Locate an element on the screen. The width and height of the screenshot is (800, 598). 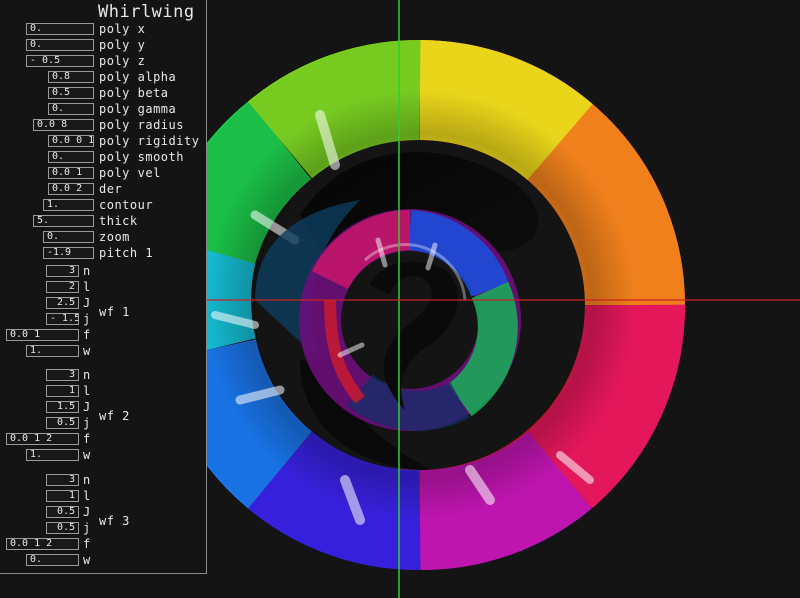
poly-radius-field: 0.0 8 is located at coordinates (63, 125).